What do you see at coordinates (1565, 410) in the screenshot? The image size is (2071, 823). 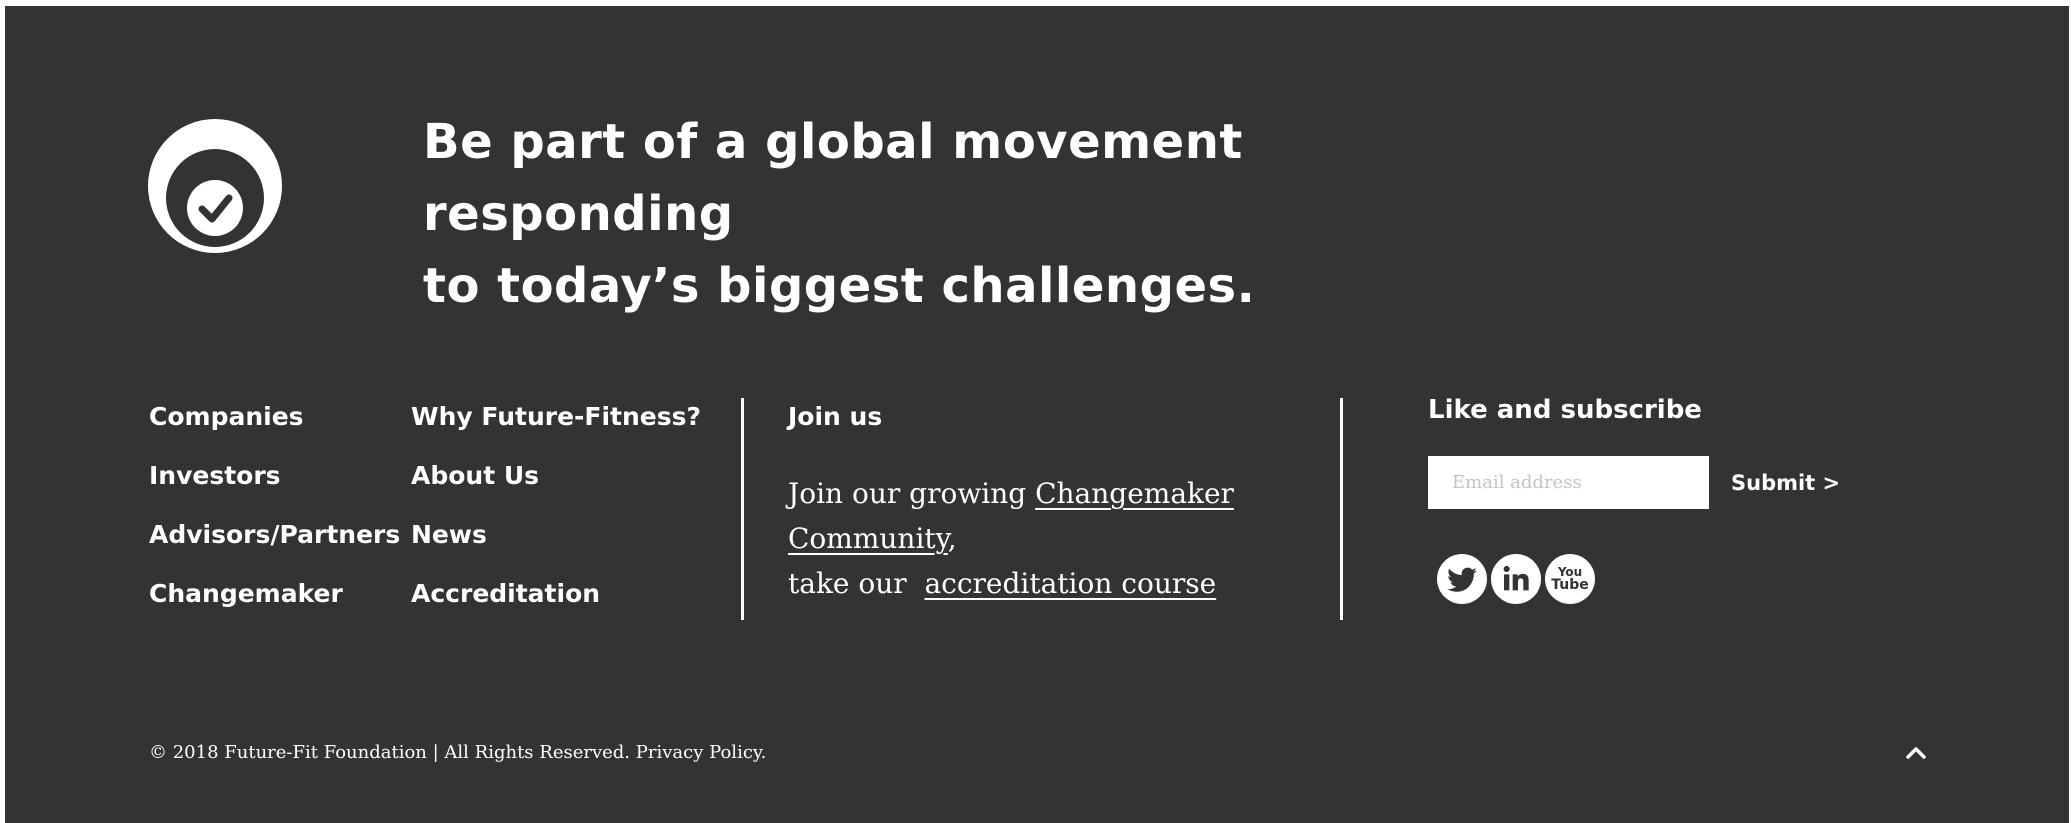 I see `subscribe-heading: Like and subscribe` at bounding box center [1565, 410].